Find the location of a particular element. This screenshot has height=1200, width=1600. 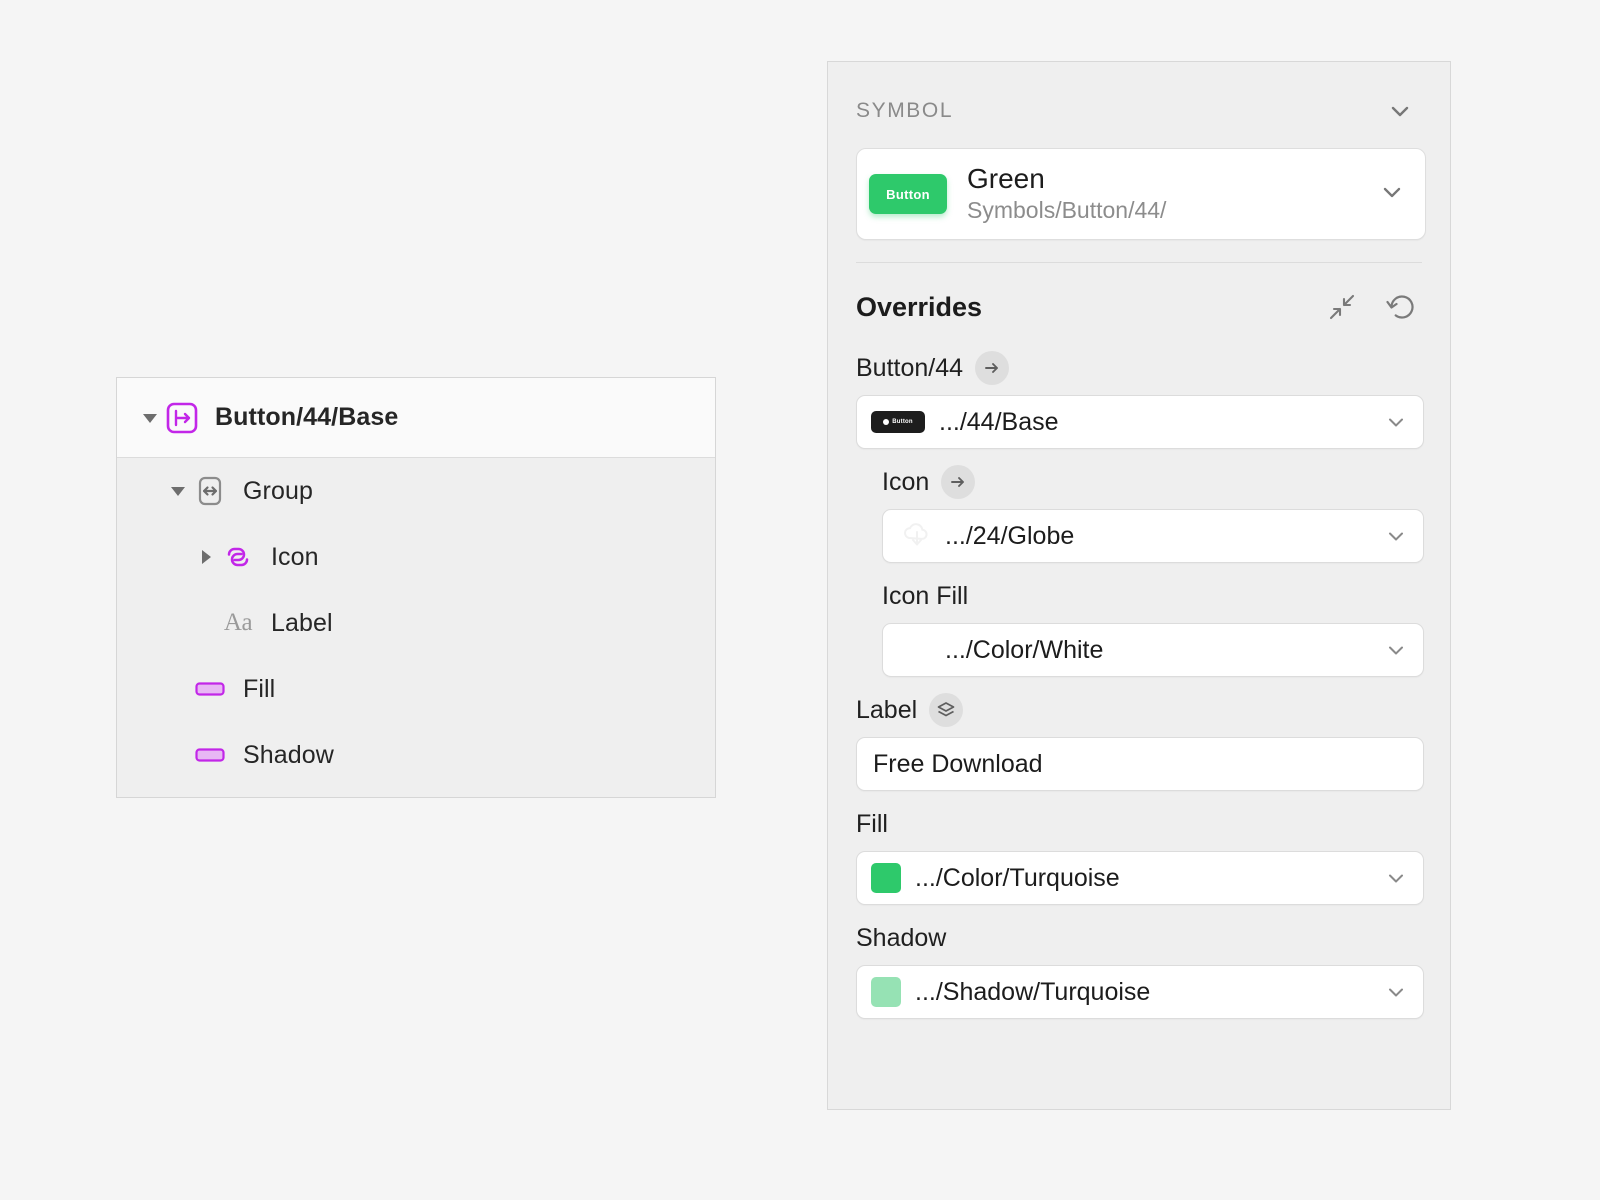

field-label-row: Icon Fill is located at coordinates (1153, 596).